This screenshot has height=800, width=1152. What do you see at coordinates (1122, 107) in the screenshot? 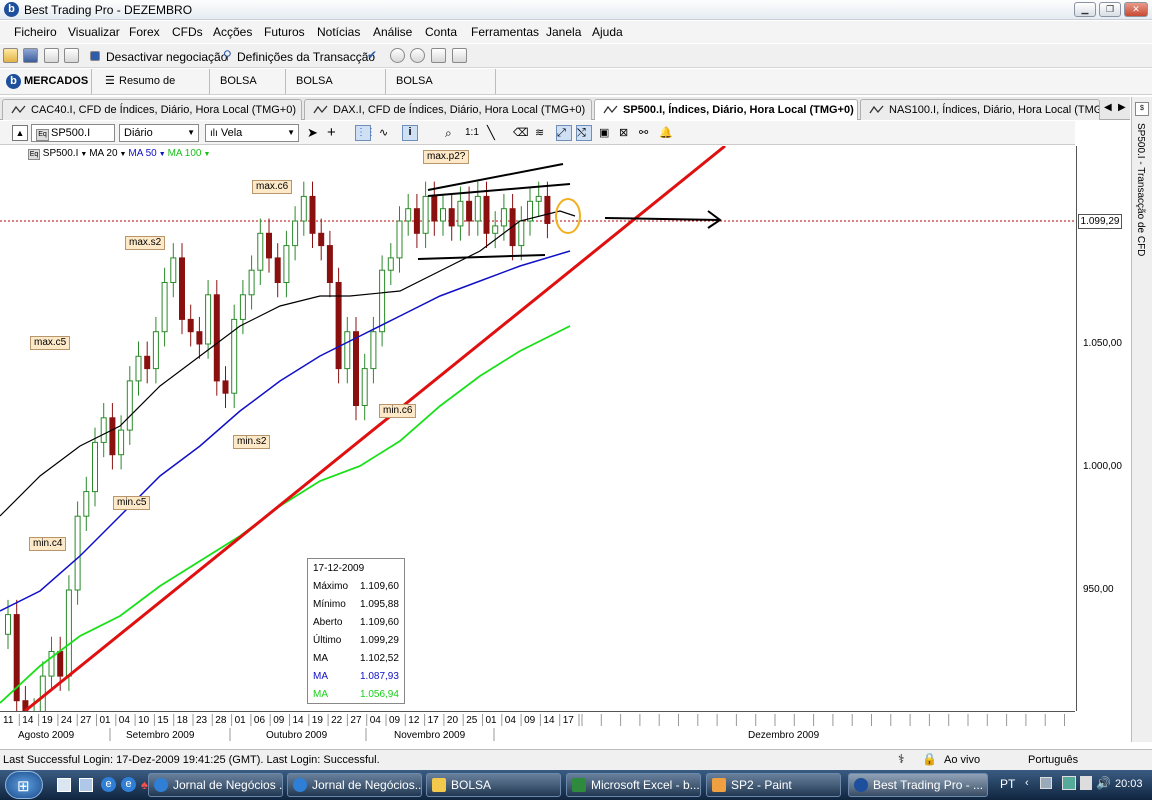
I see `tab-scroll-right-icon: ▶` at bounding box center [1122, 107].